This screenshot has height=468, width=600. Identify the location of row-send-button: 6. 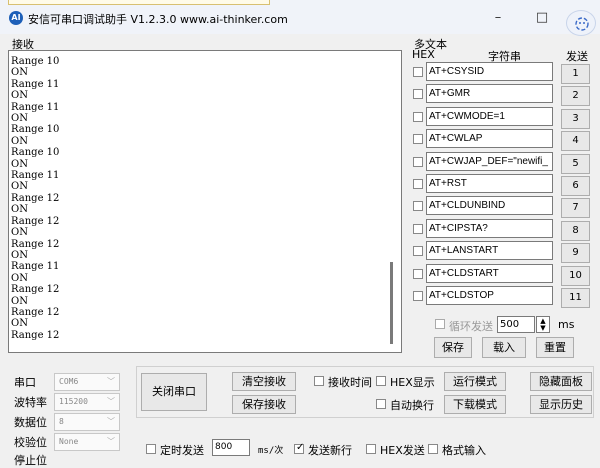
(575, 186).